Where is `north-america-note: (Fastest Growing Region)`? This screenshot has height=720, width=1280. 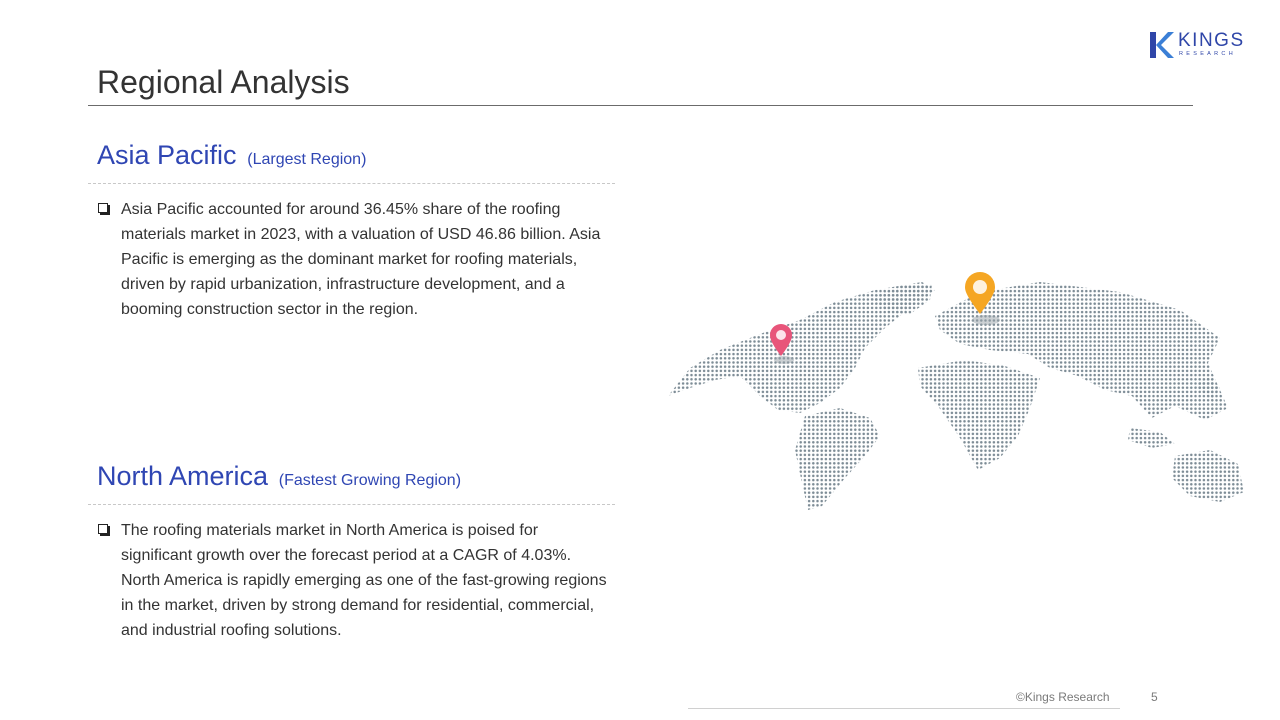
north-america-note: (Fastest Growing Region) is located at coordinates (370, 480).